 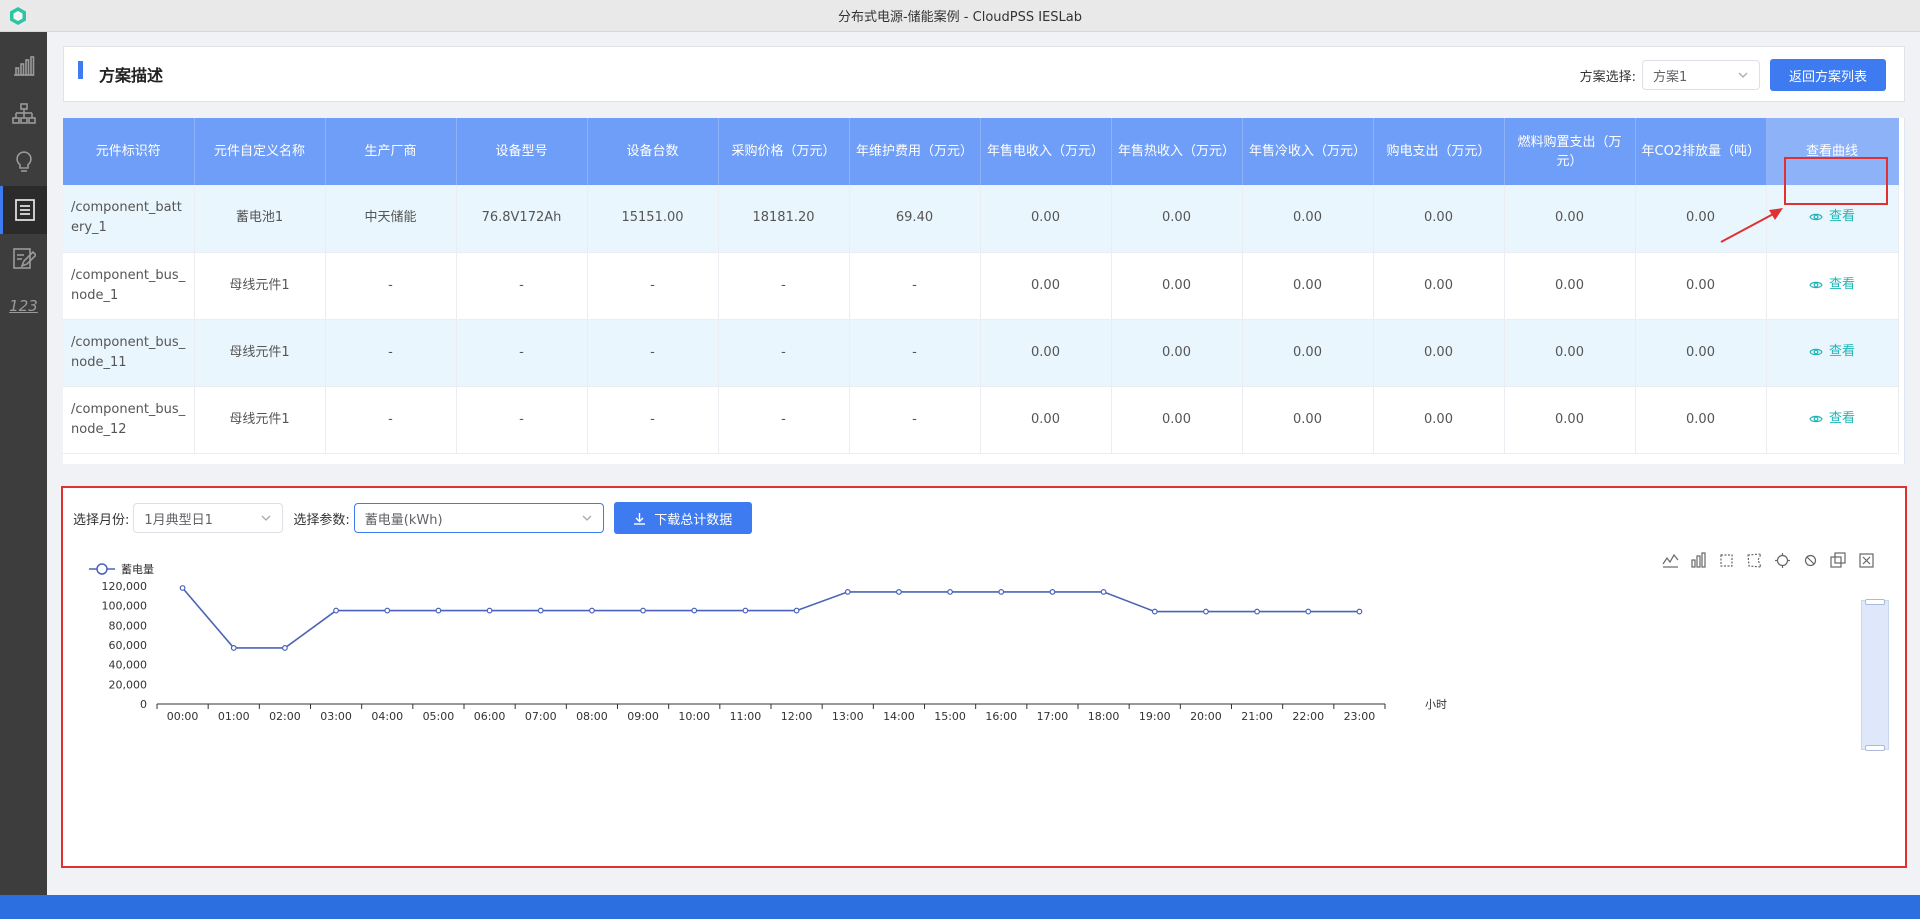 I want to click on back-to-scheme-list-button: 返回方案列表, so click(x=1828, y=75).